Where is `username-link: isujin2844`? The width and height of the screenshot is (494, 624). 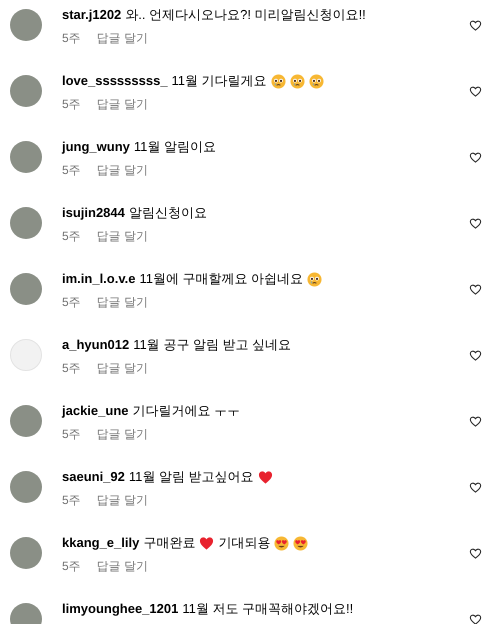 username-link: isujin2844 is located at coordinates (93, 213).